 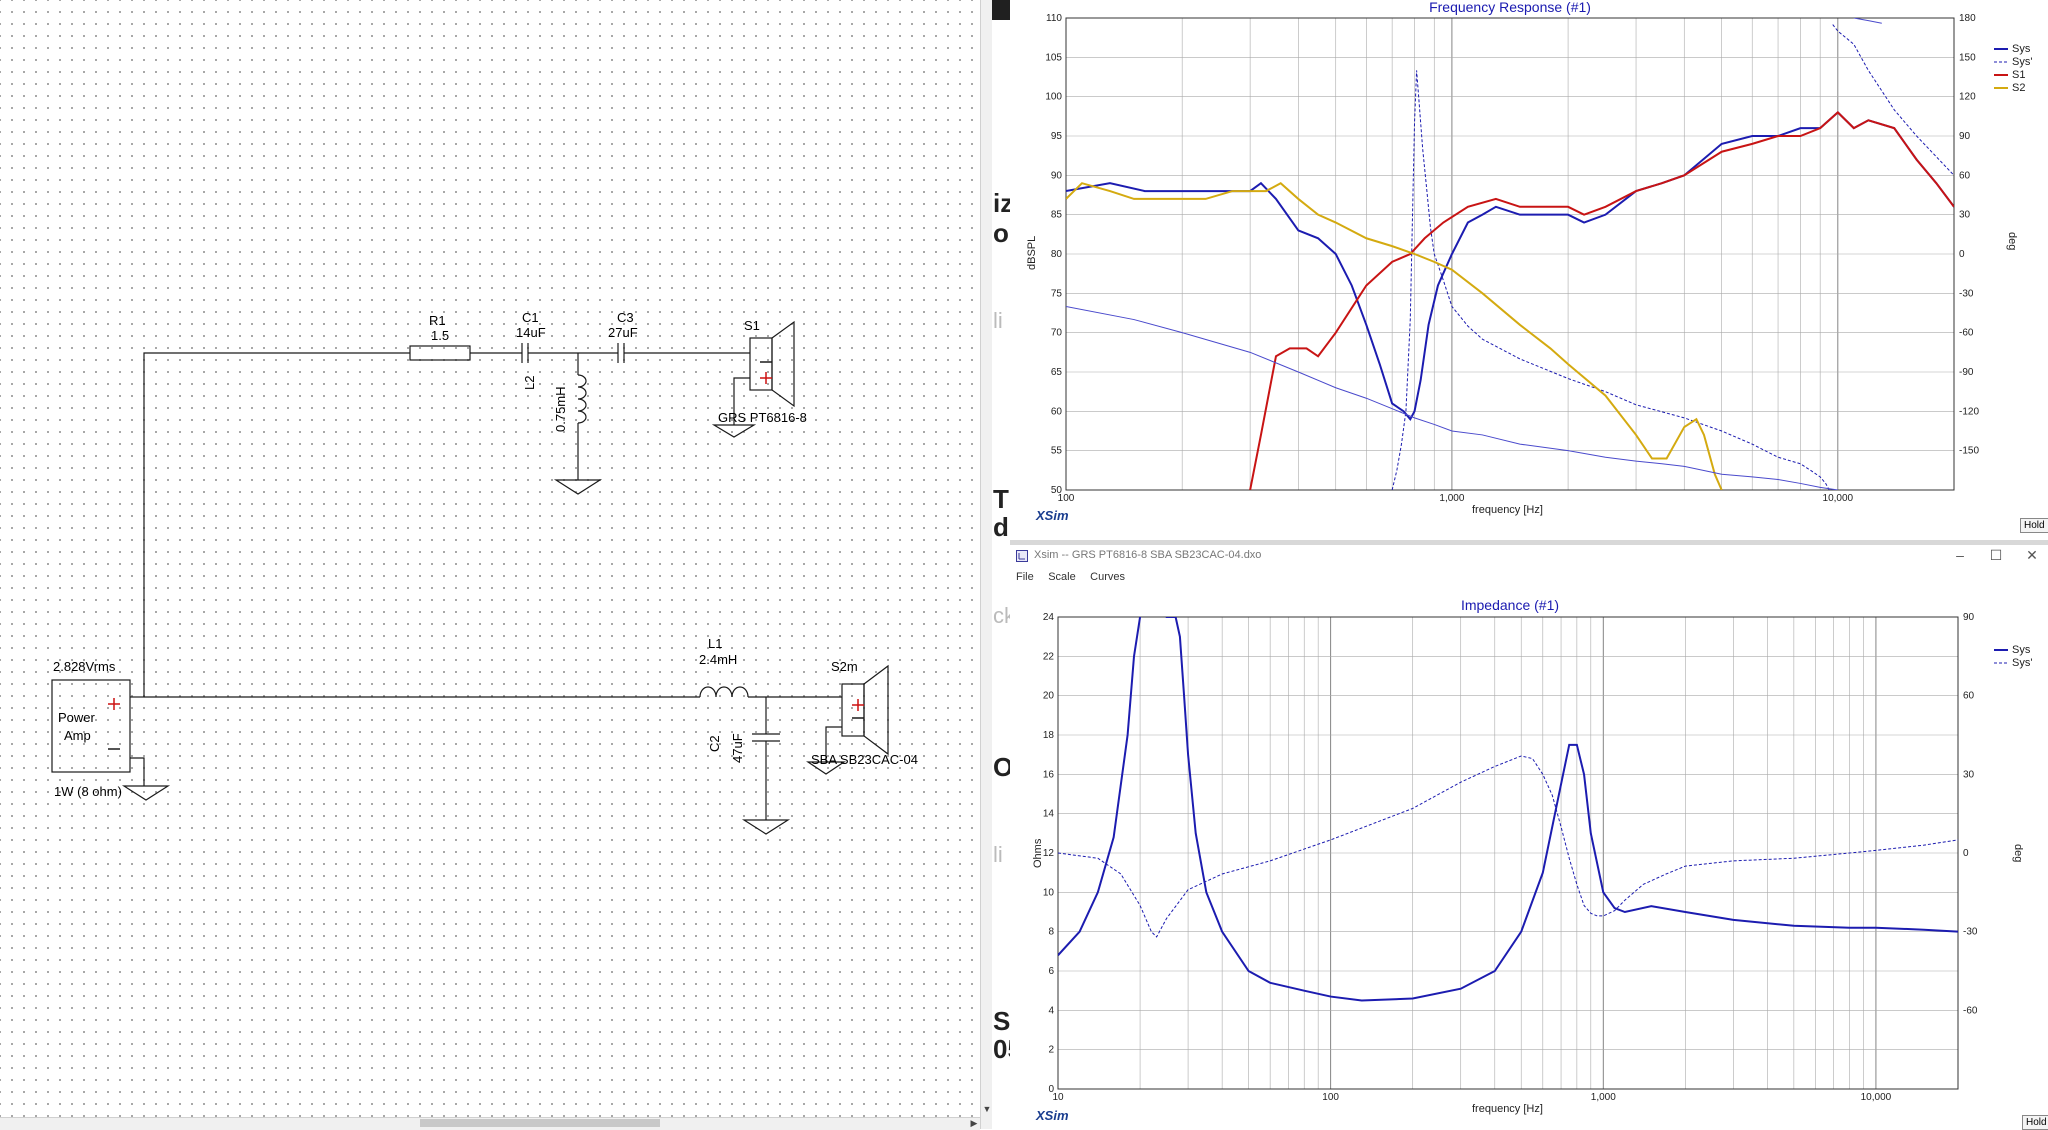 What do you see at coordinates (1057, 372) in the screenshot?
I see `y-tick-label: 65` at bounding box center [1057, 372].